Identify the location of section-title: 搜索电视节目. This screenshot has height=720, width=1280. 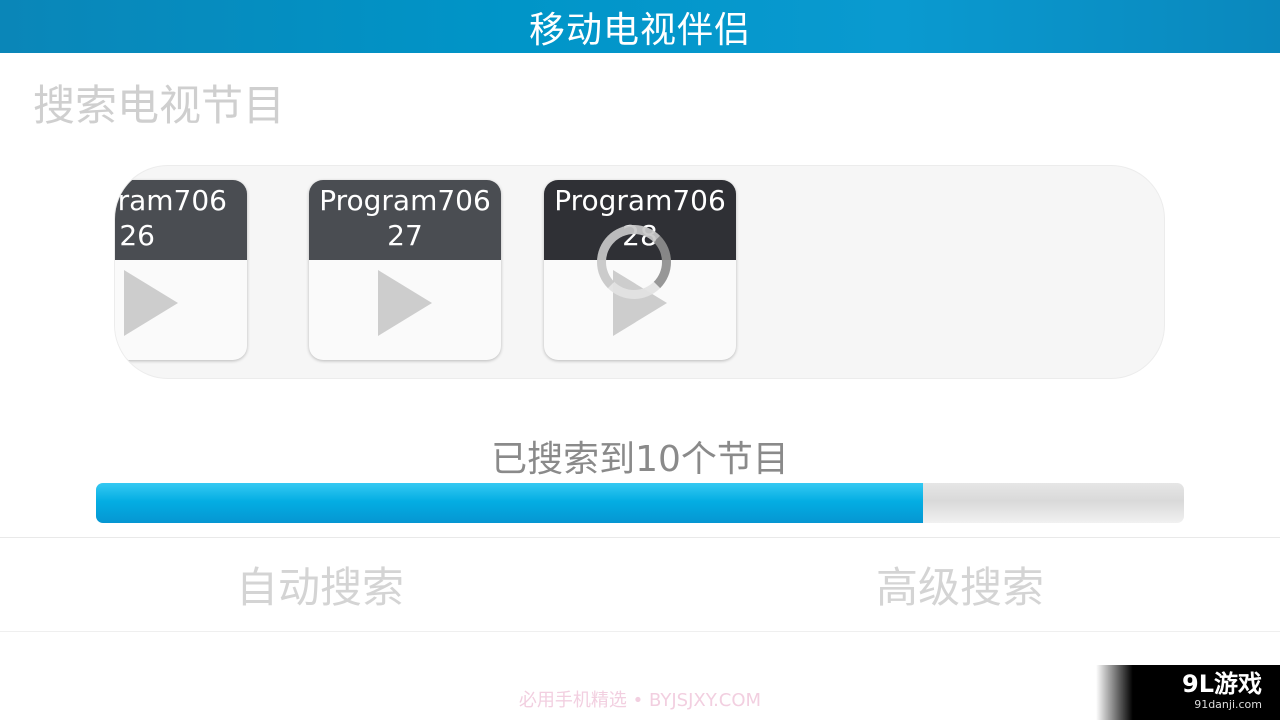
(159, 105).